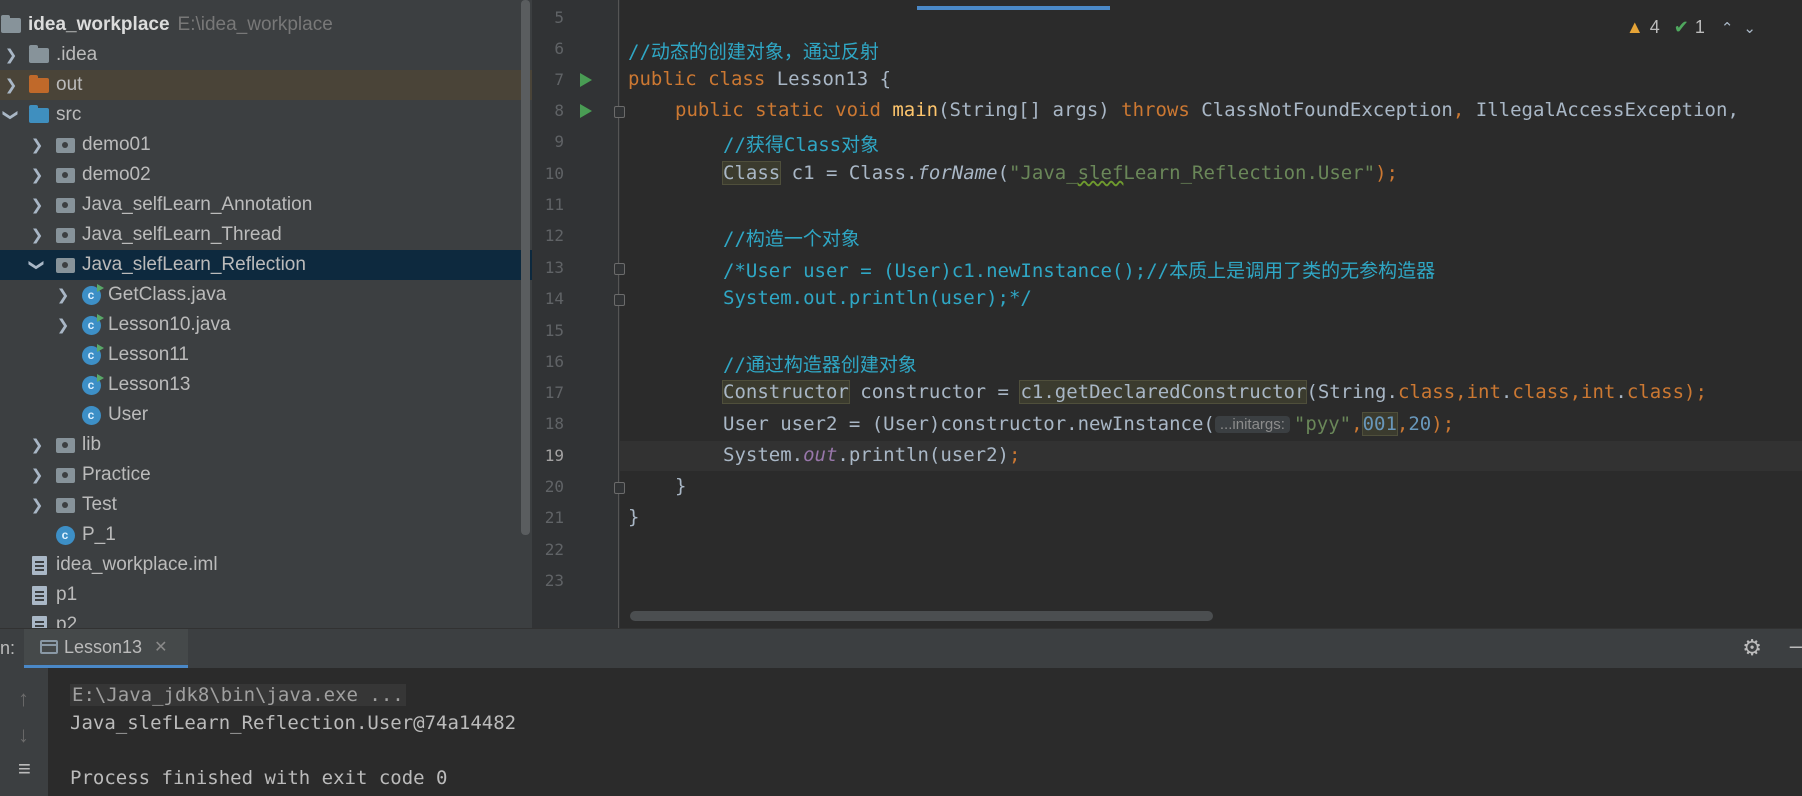 The image size is (1802, 796). I want to click on run-tab-lesson13: Lesson13 ✕, so click(106, 649).